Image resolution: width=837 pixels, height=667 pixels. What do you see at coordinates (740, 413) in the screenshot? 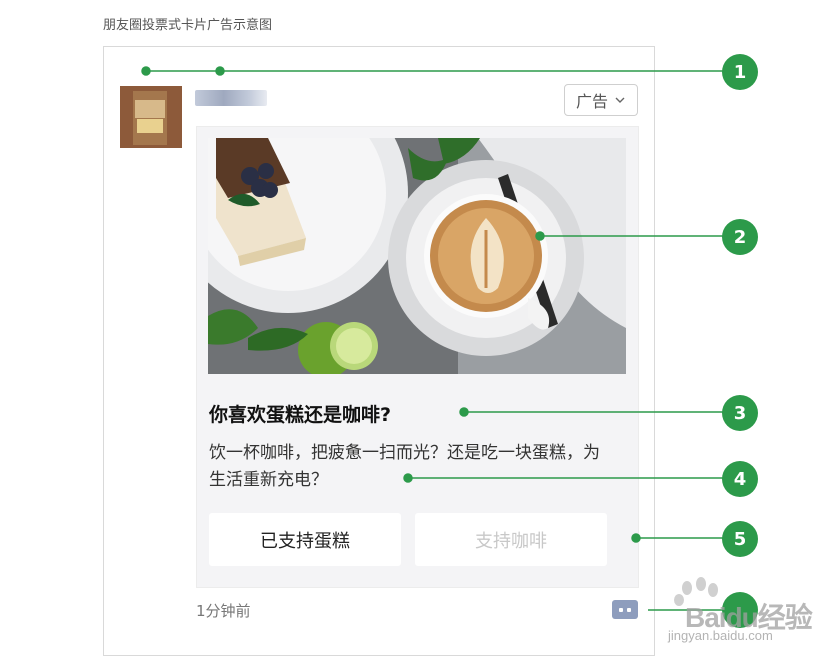
I see `callout-badge-3: 3` at bounding box center [740, 413].